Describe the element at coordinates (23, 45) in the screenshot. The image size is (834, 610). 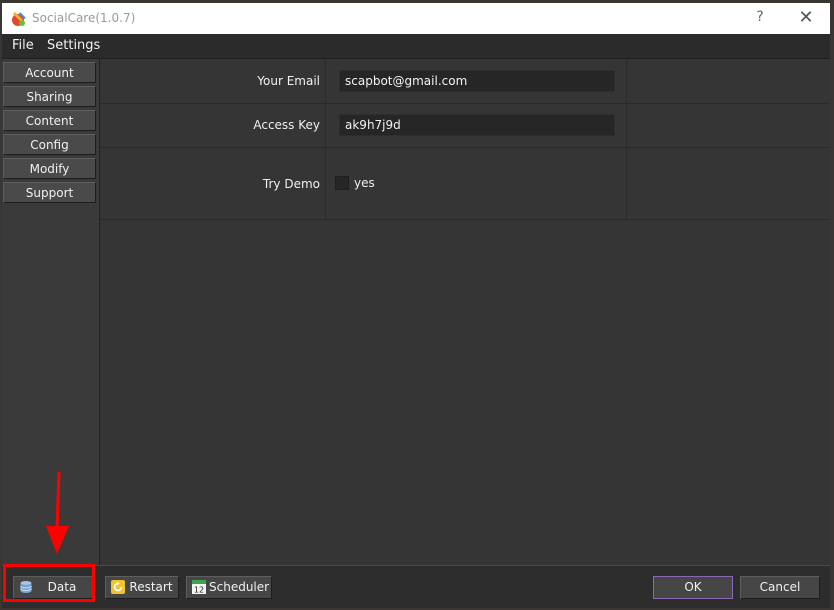
I see `menu-file: File` at that location.